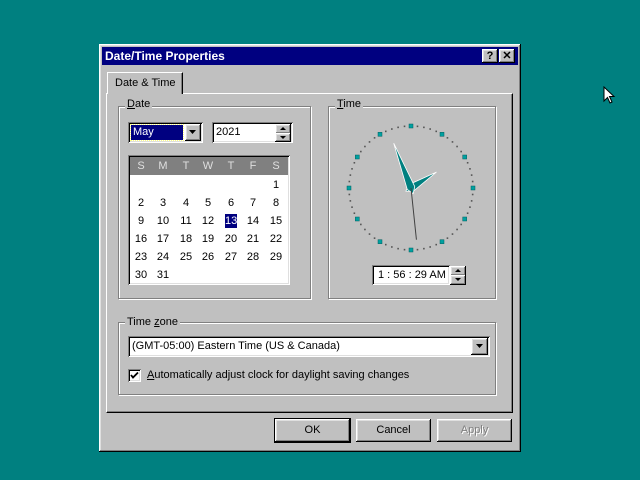 Image resolution: width=640 pixels, height=480 pixels. Describe the element at coordinates (276, 221) in the screenshot. I see `calendar-day: 15` at that location.